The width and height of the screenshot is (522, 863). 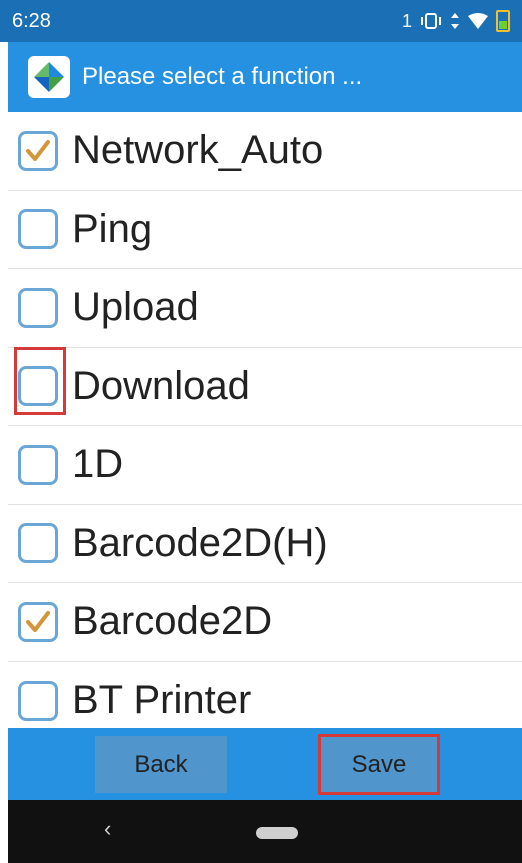 I want to click on list-item-barcode2d-h: Barcode2D(H), so click(x=265, y=544).